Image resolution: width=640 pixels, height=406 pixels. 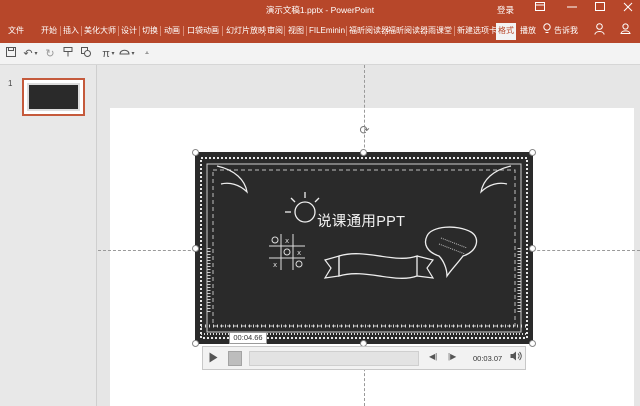 What do you see at coordinates (71, 32) in the screenshot?
I see `tab-insert: 插入` at bounding box center [71, 32].